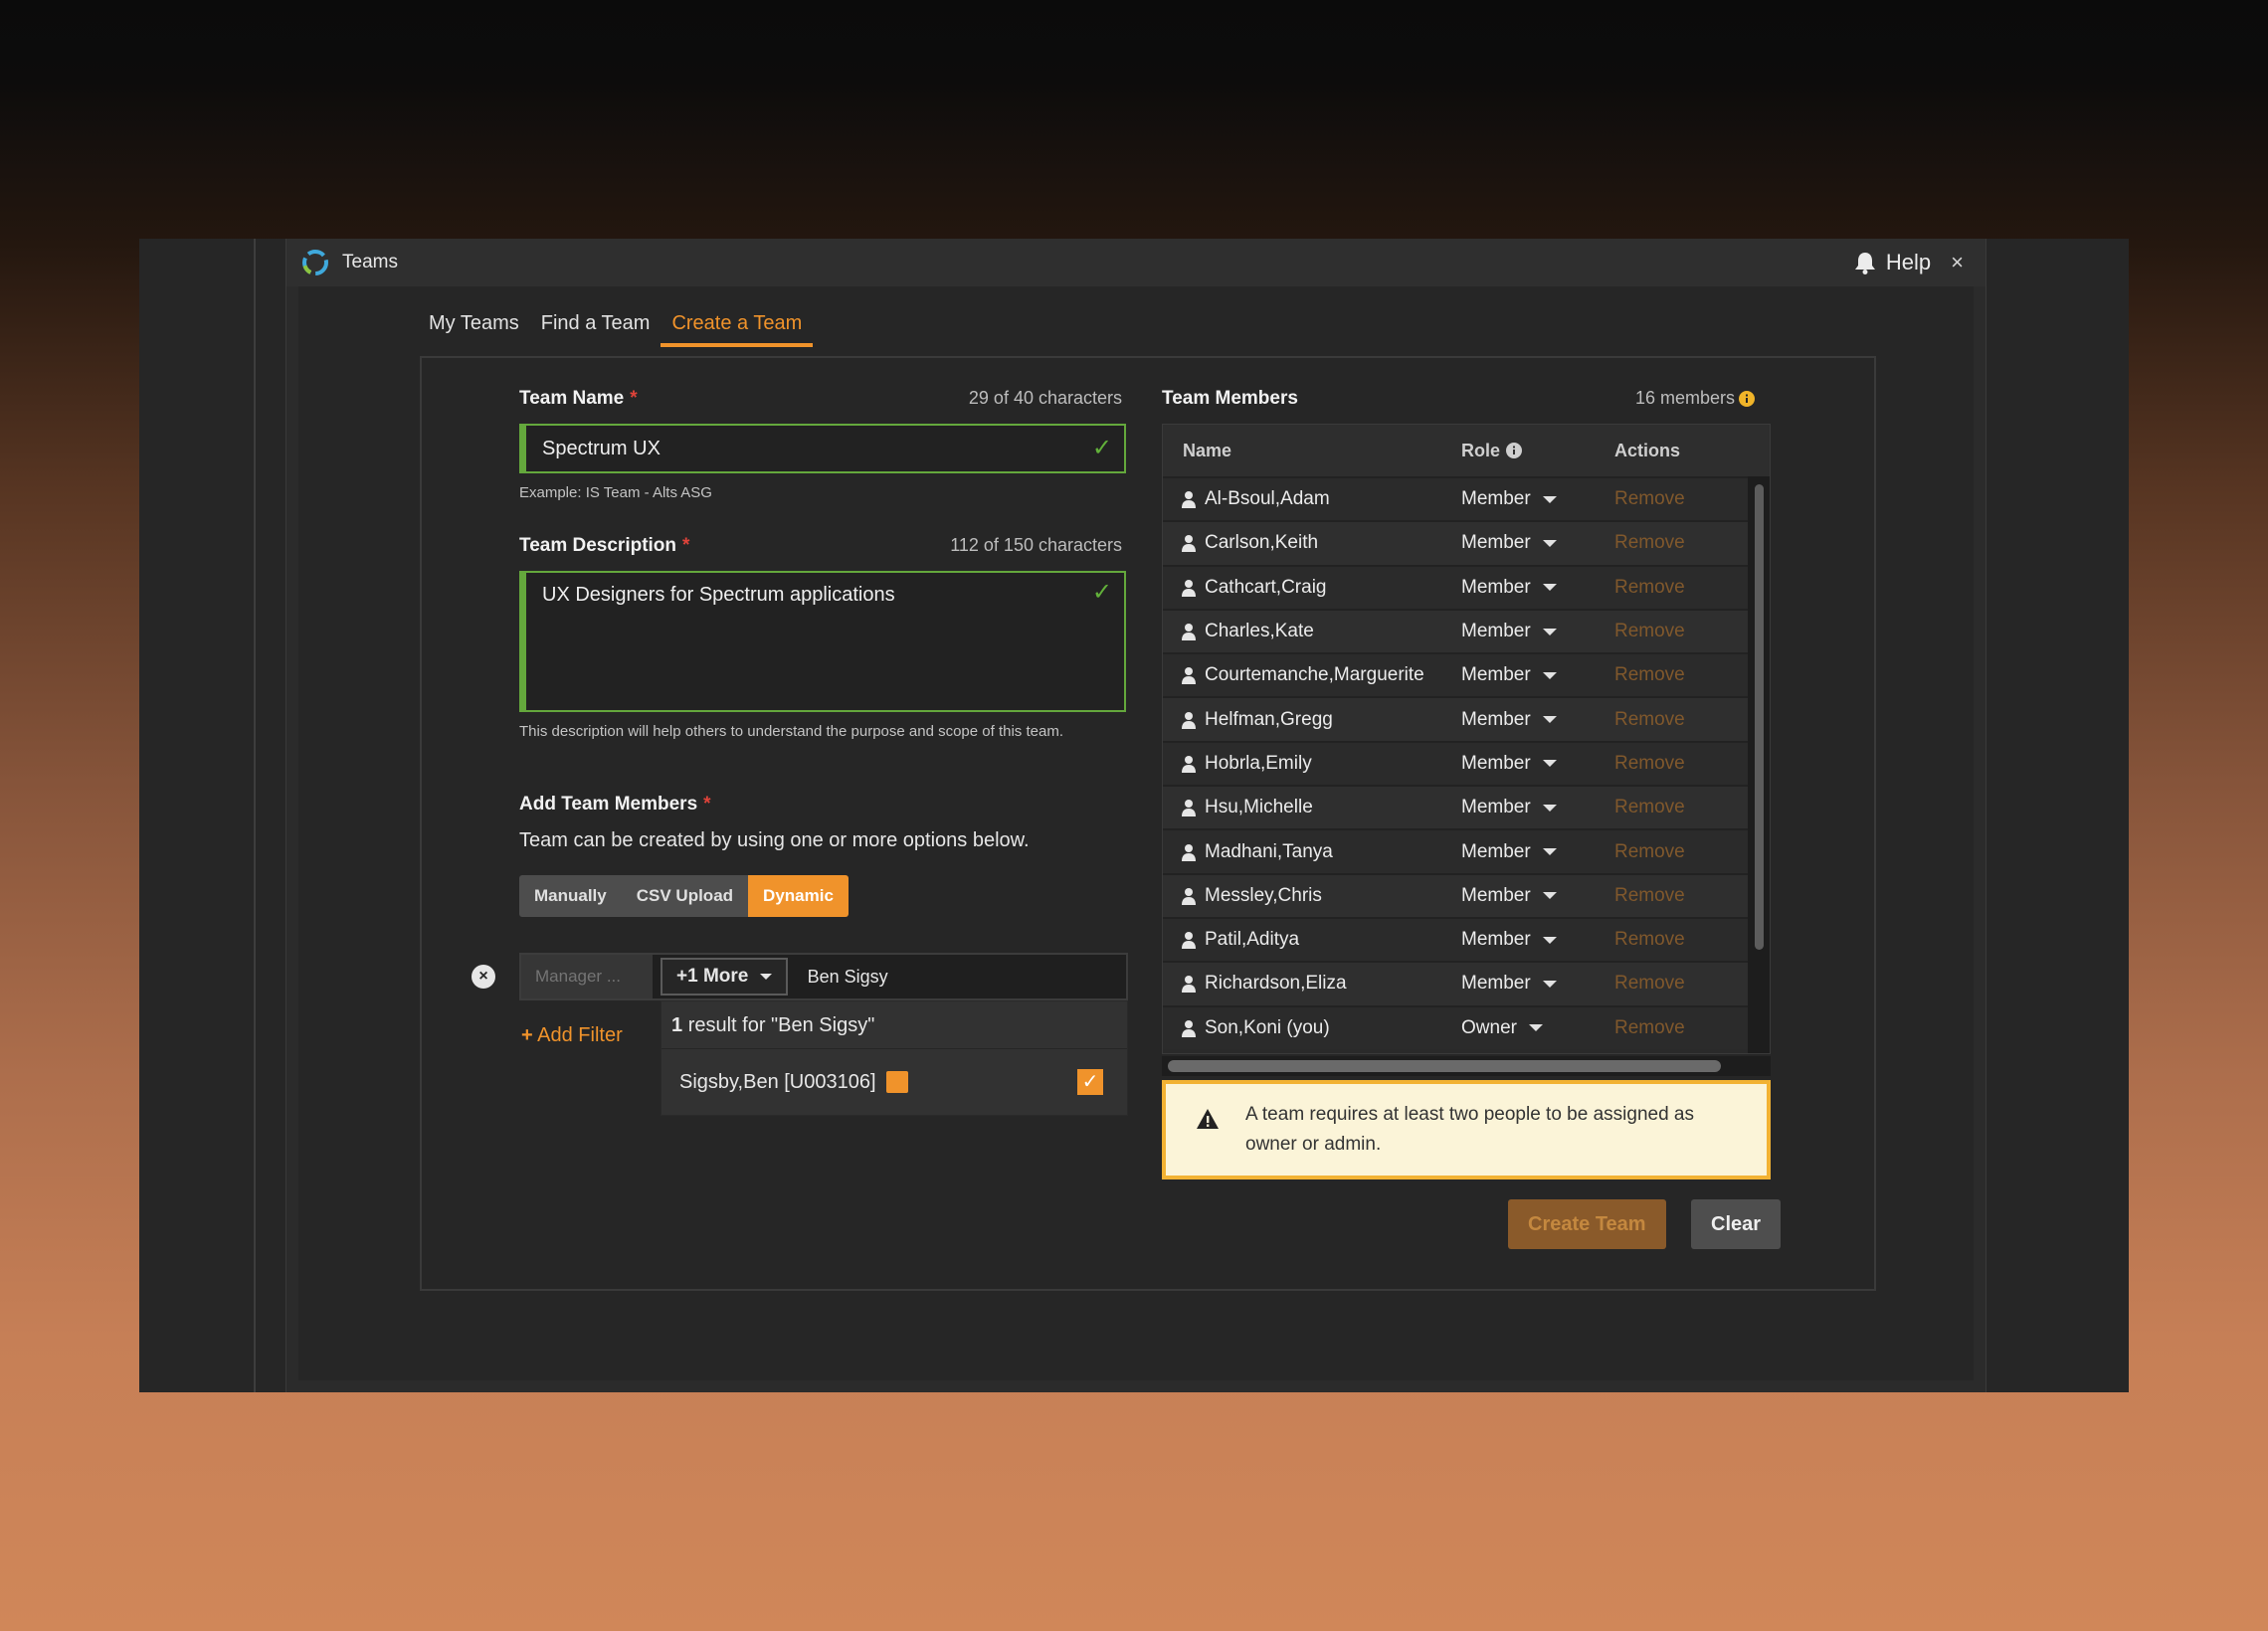 This screenshot has height=1631, width=2268. What do you see at coordinates (602, 448) in the screenshot?
I see `team-name-value: Spectrum UX` at bounding box center [602, 448].